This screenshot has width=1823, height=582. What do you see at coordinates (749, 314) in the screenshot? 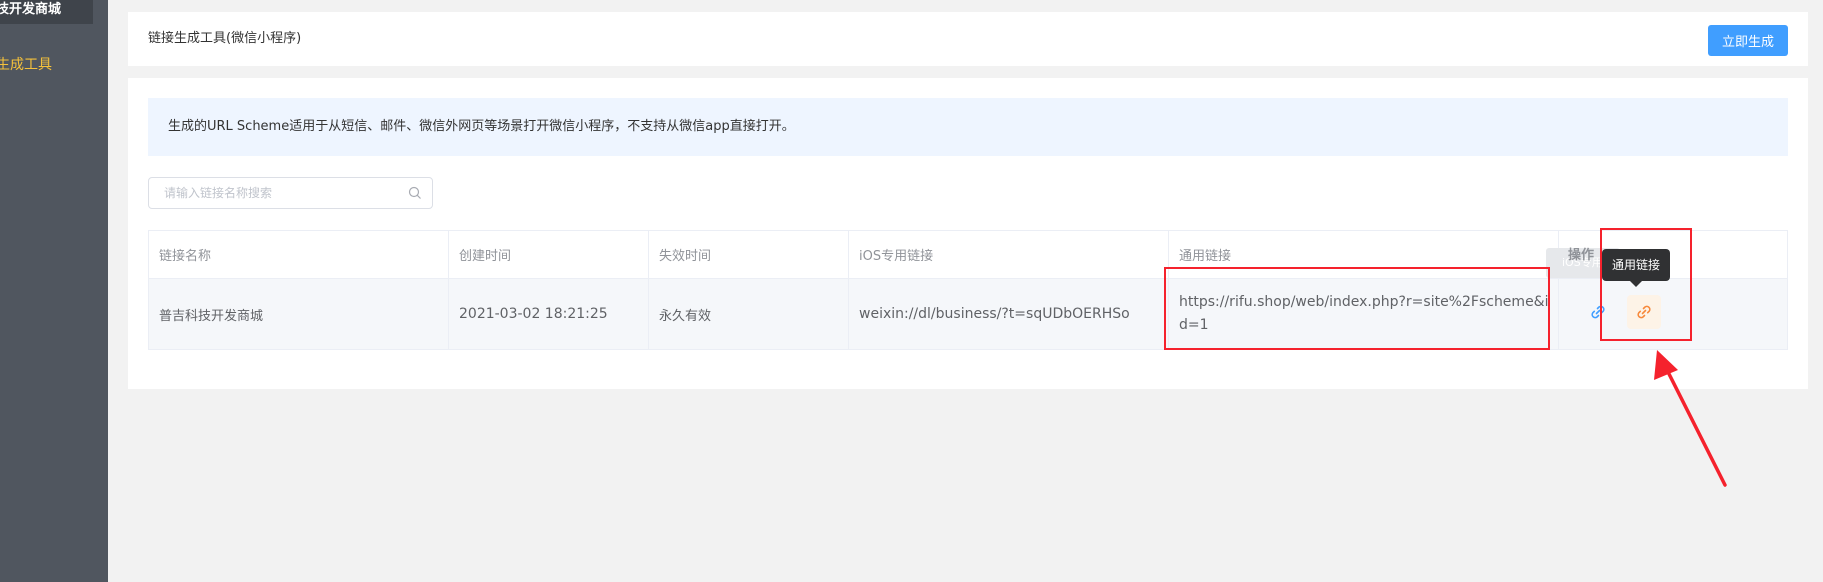
I see `cell-expire-time: 永久有效` at bounding box center [749, 314].